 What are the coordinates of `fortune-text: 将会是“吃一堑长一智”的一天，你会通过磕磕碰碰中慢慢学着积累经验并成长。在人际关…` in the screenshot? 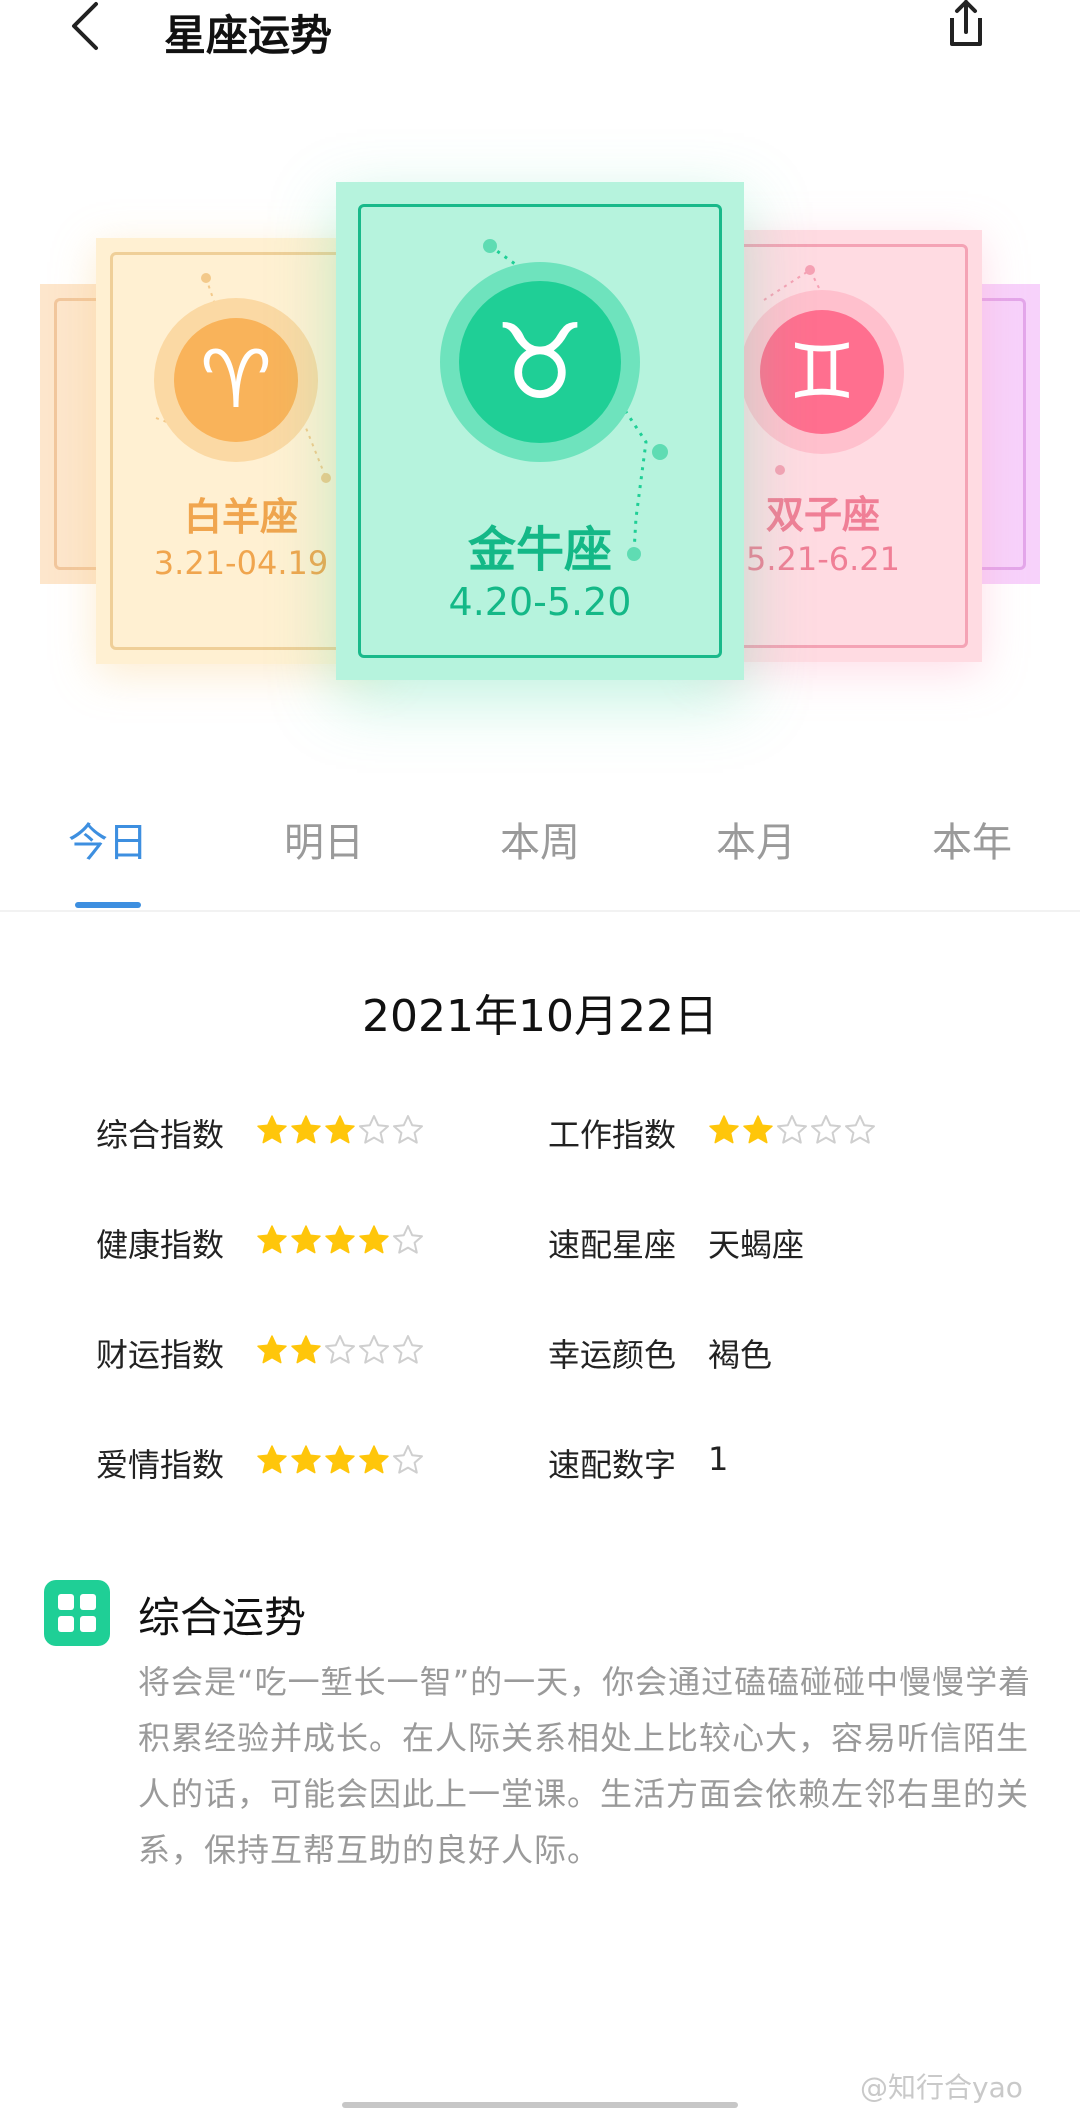 It's located at (585, 1766).